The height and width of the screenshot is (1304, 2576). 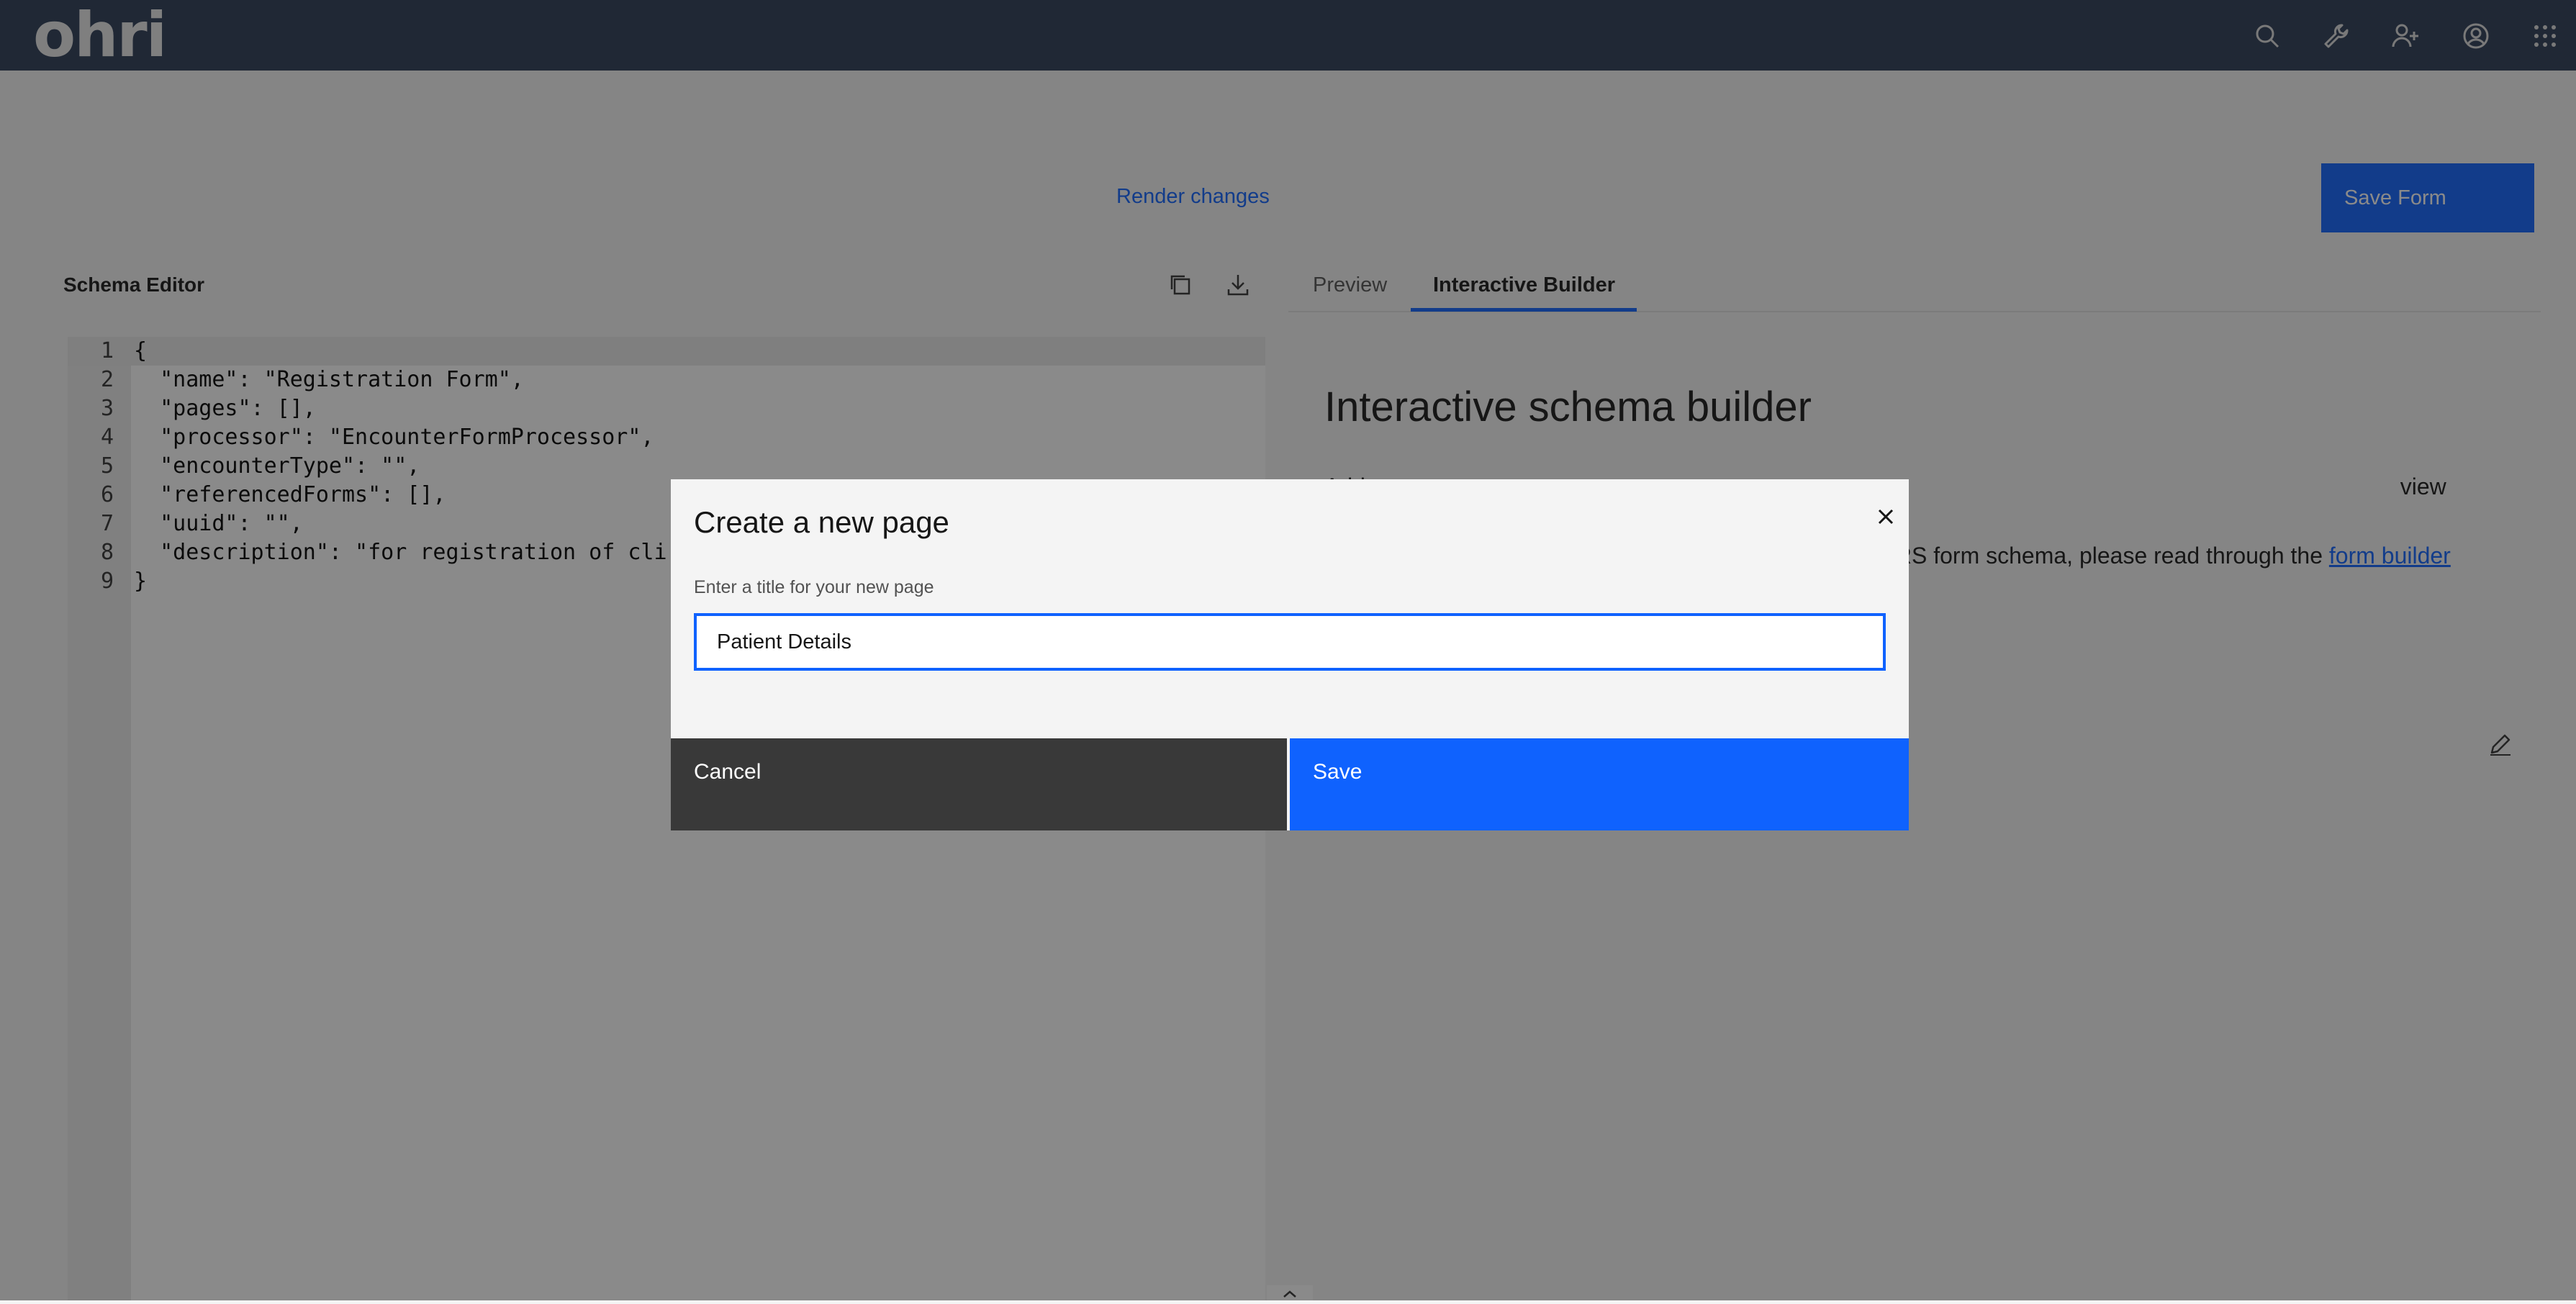 What do you see at coordinates (814, 587) in the screenshot?
I see `page-title-label: Enter a title for your new page` at bounding box center [814, 587].